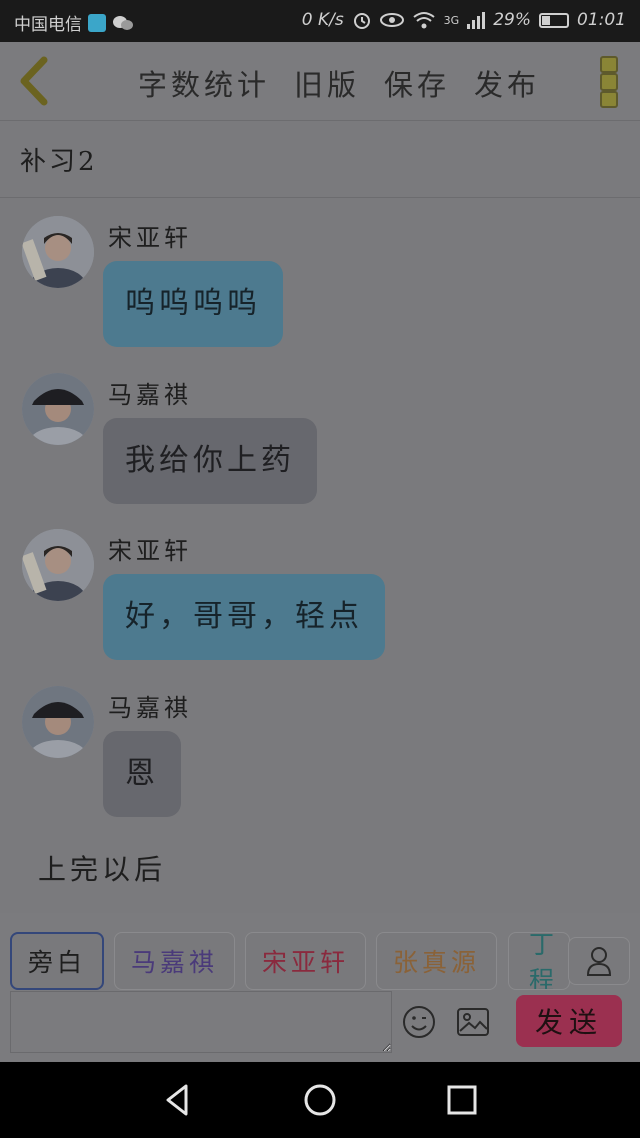  Describe the element at coordinates (178, 1100) in the screenshot. I see `back-triangle-icon` at that location.